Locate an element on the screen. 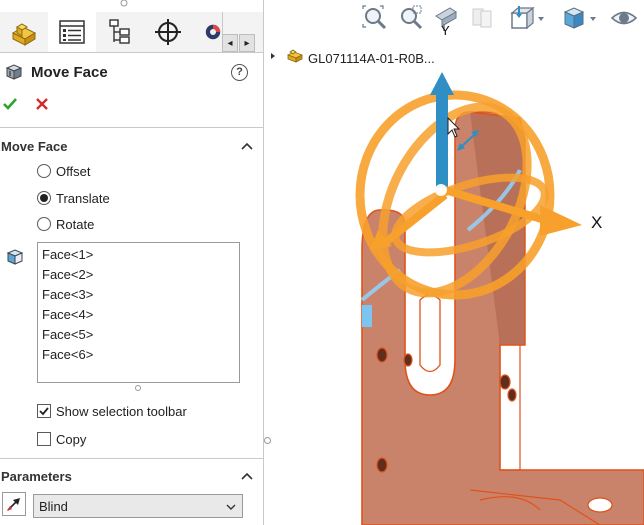 The height and width of the screenshot is (525, 644). y-axis-arrow is located at coordinates (442, 140).